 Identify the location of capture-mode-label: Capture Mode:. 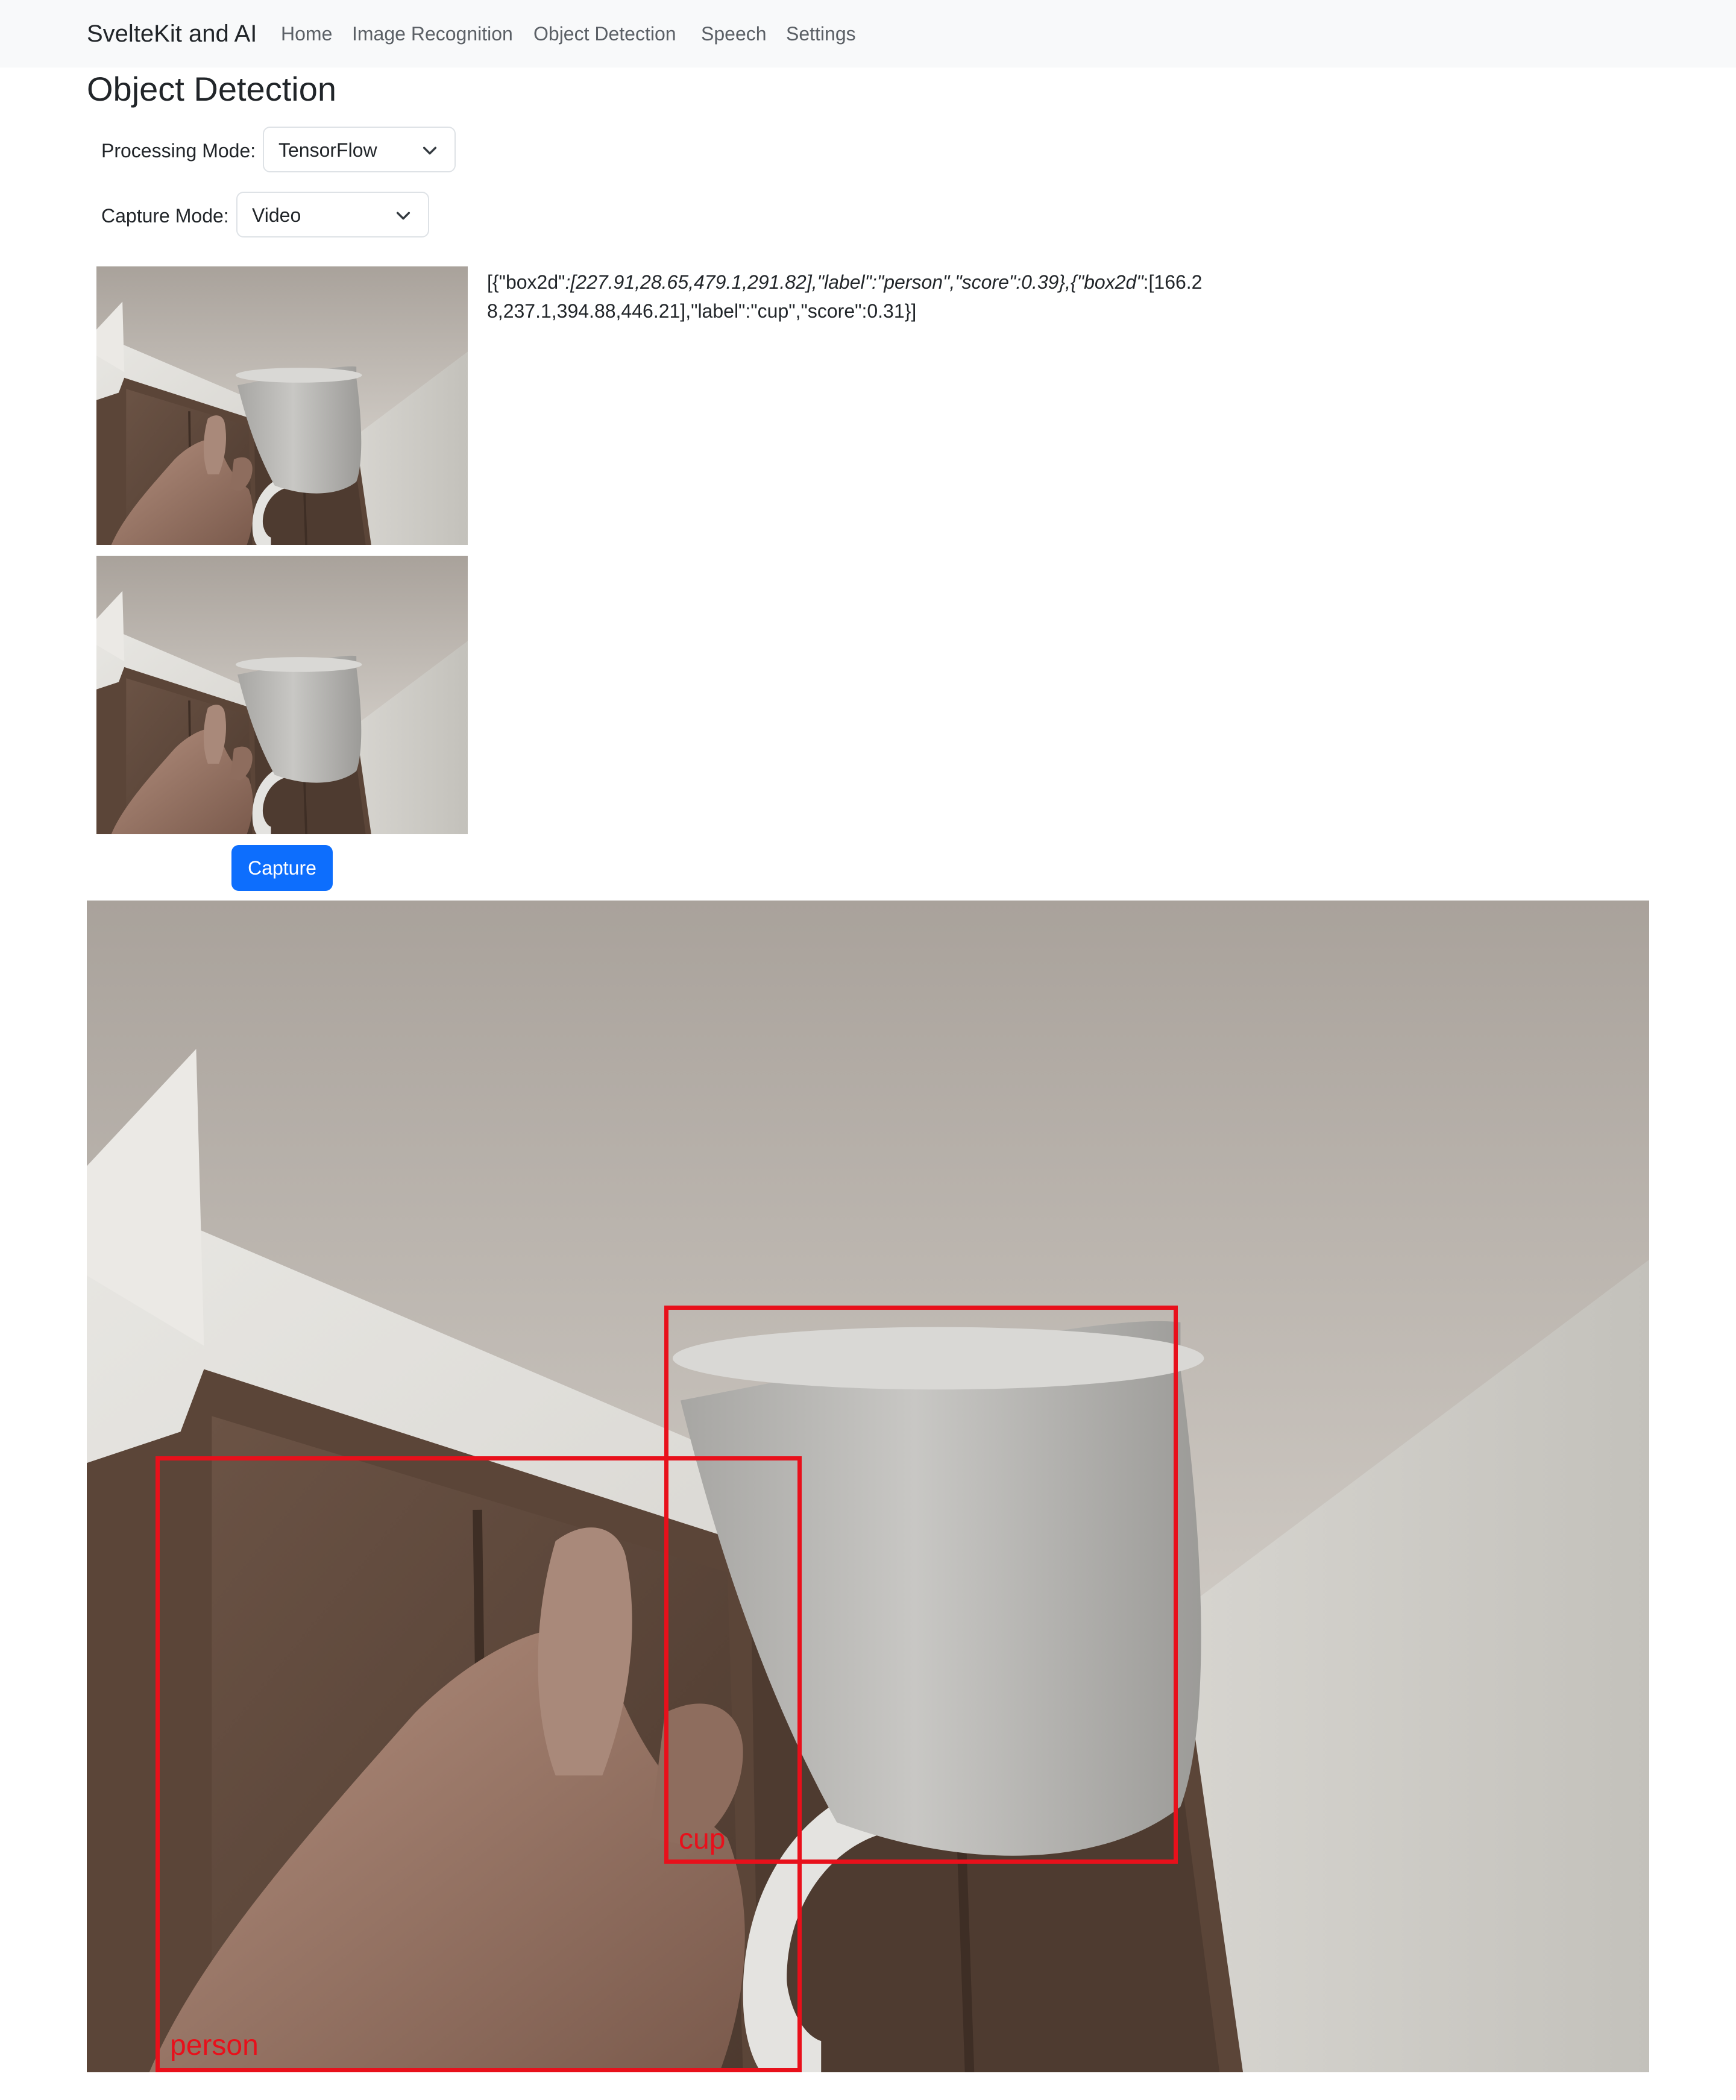
(165, 216).